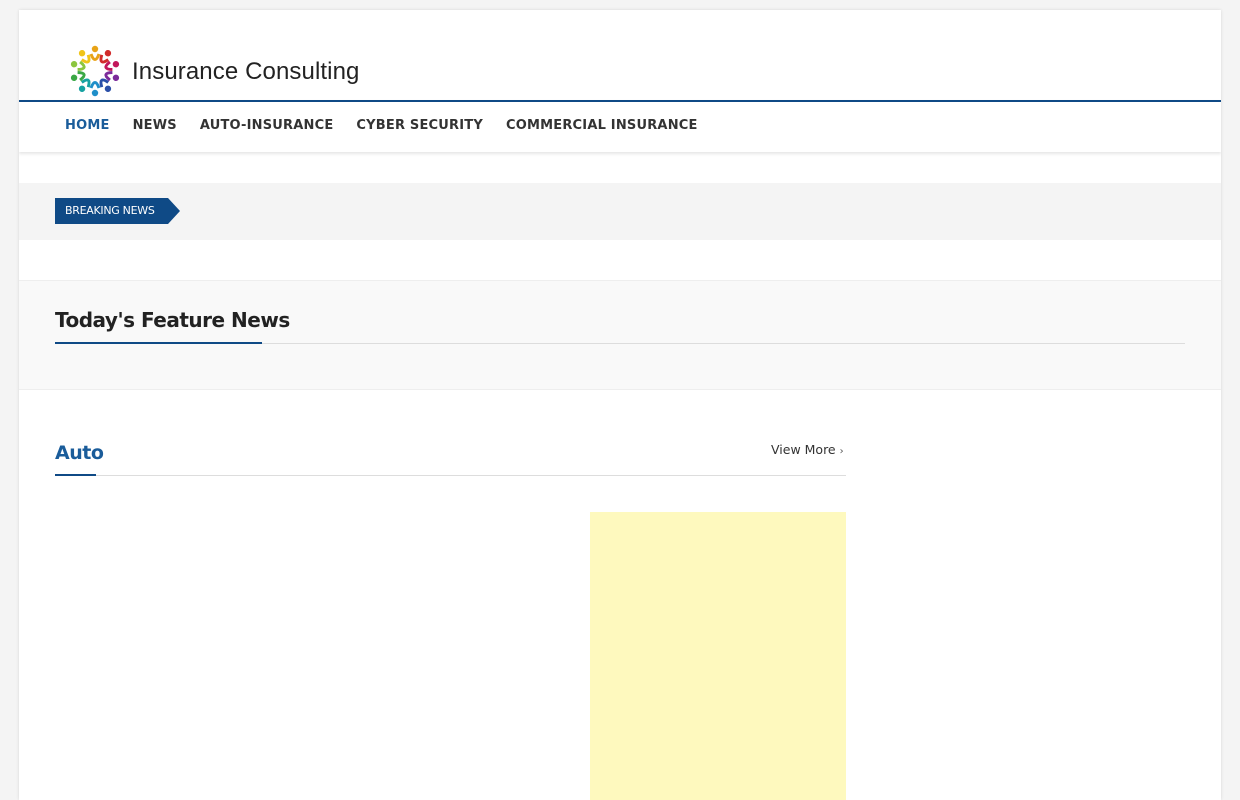  What do you see at coordinates (155, 125) in the screenshot?
I see `nav-item-news: NEWS` at bounding box center [155, 125].